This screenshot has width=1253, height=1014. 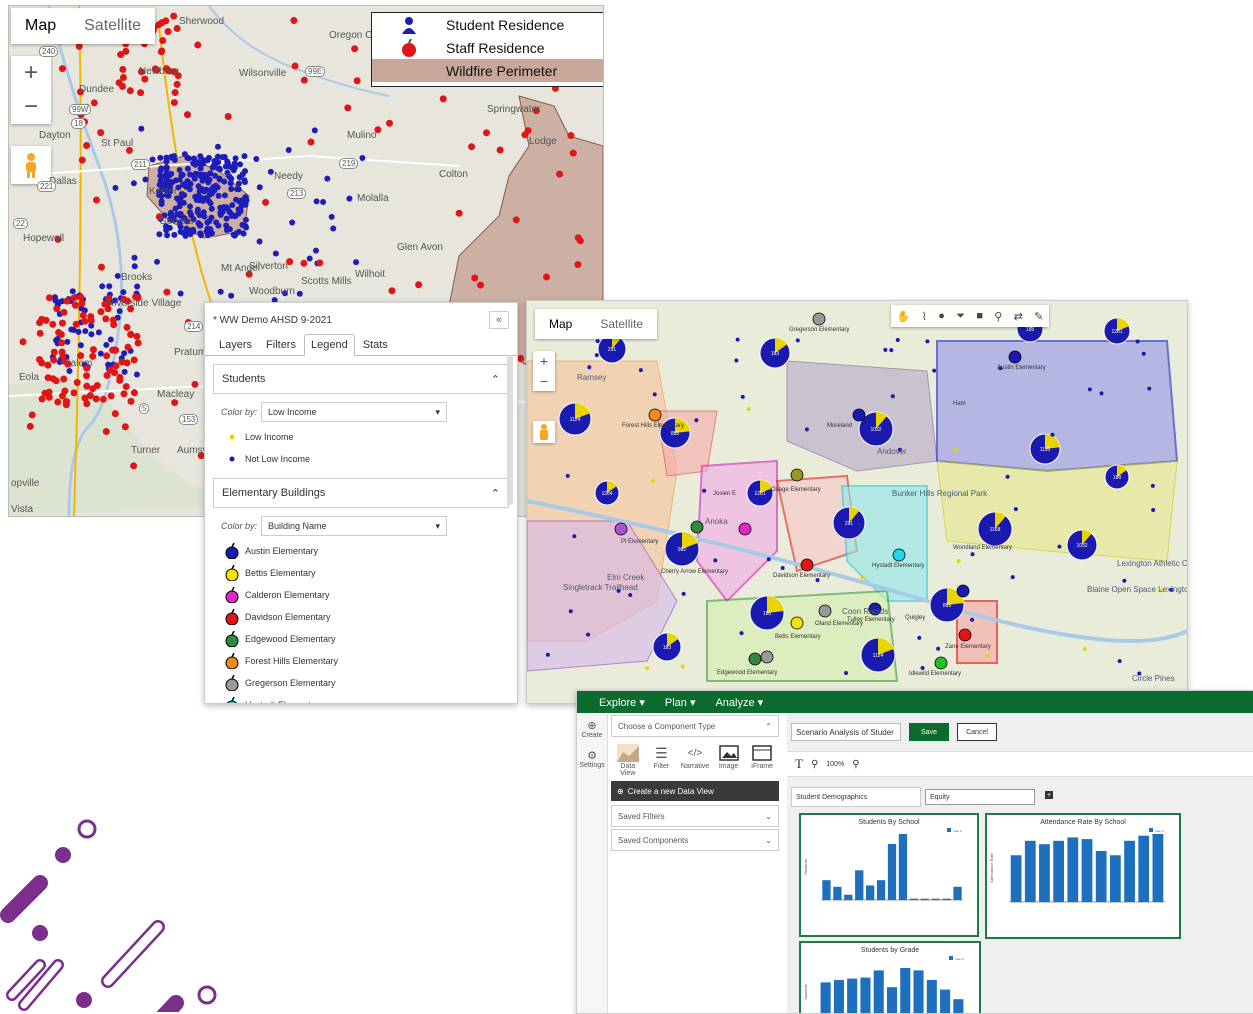 What do you see at coordinates (1038, 316) in the screenshot?
I see `draw-tool-7-icon: ✎` at bounding box center [1038, 316].